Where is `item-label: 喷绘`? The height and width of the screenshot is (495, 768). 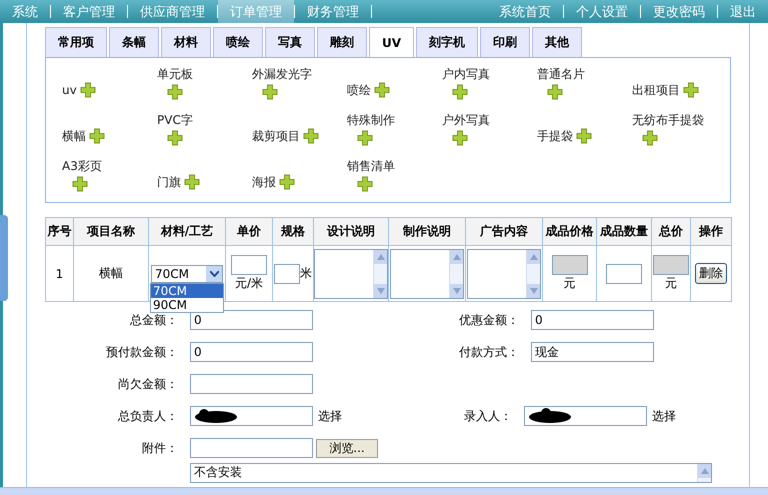 item-label: 喷绘 is located at coordinates (359, 90).